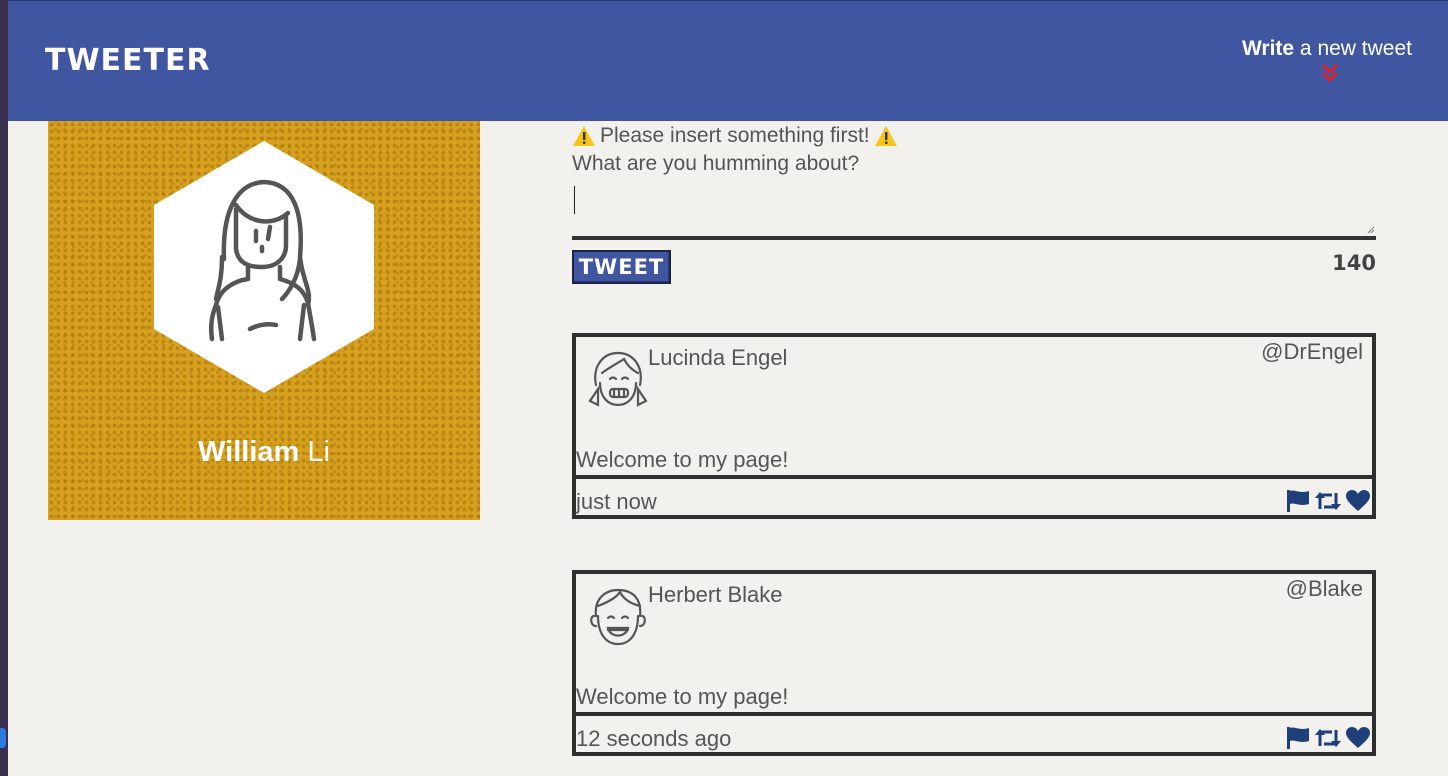 The width and height of the screenshot is (1448, 776). What do you see at coordinates (717, 358) in the screenshot?
I see `tweet-author-name: Lucinda Engel` at bounding box center [717, 358].